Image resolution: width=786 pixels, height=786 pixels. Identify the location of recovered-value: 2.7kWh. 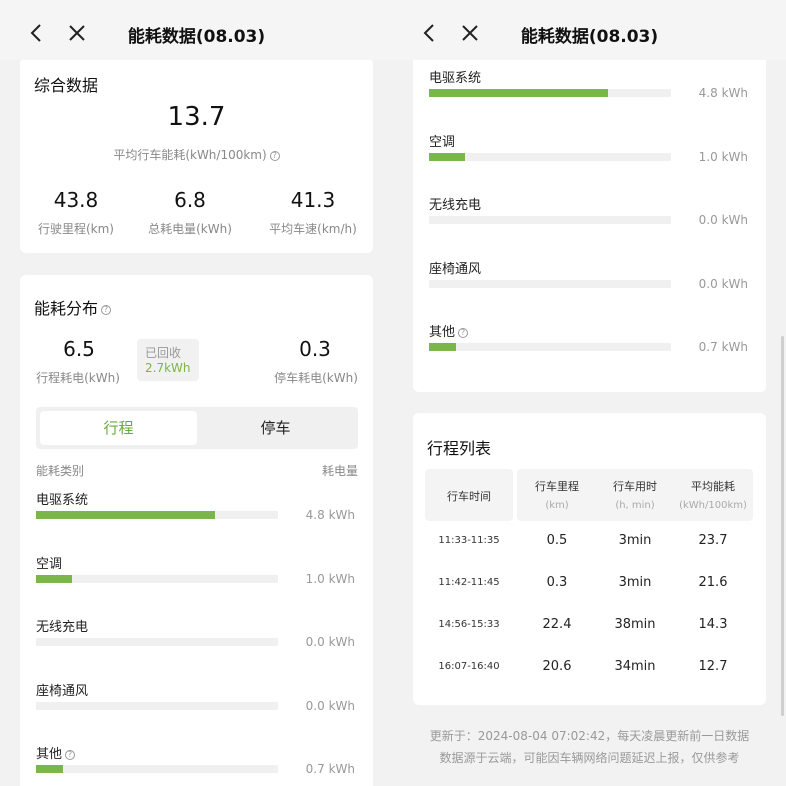
(168, 368).